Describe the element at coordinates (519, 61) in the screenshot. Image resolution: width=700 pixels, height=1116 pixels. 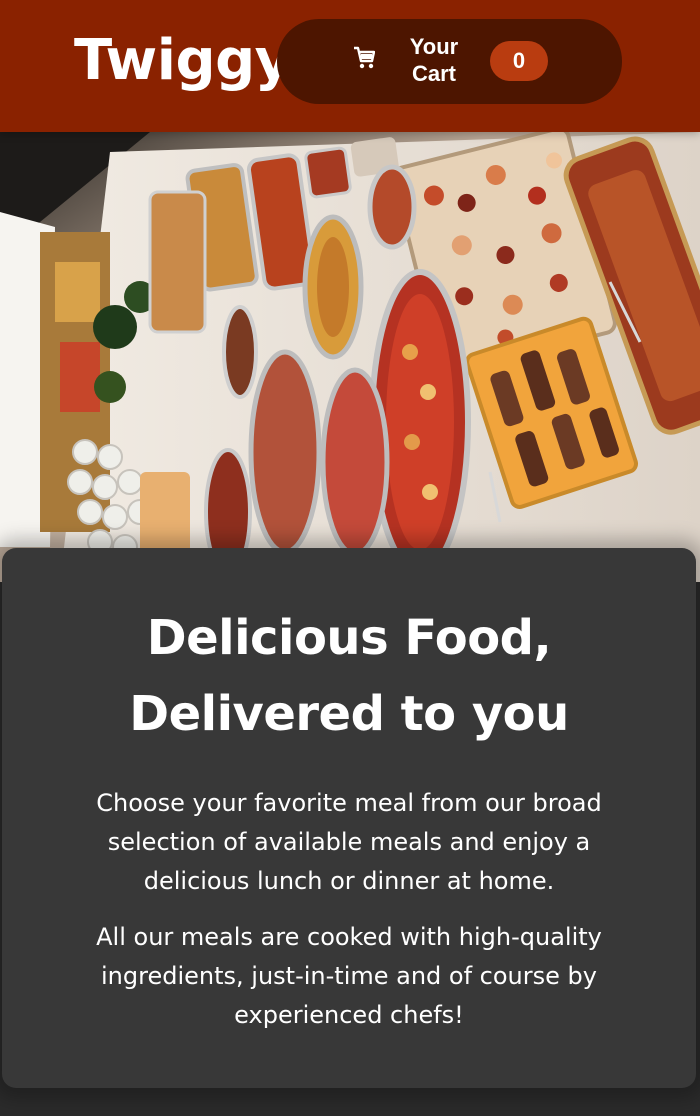
I see `cart-count-badge: 0` at that location.